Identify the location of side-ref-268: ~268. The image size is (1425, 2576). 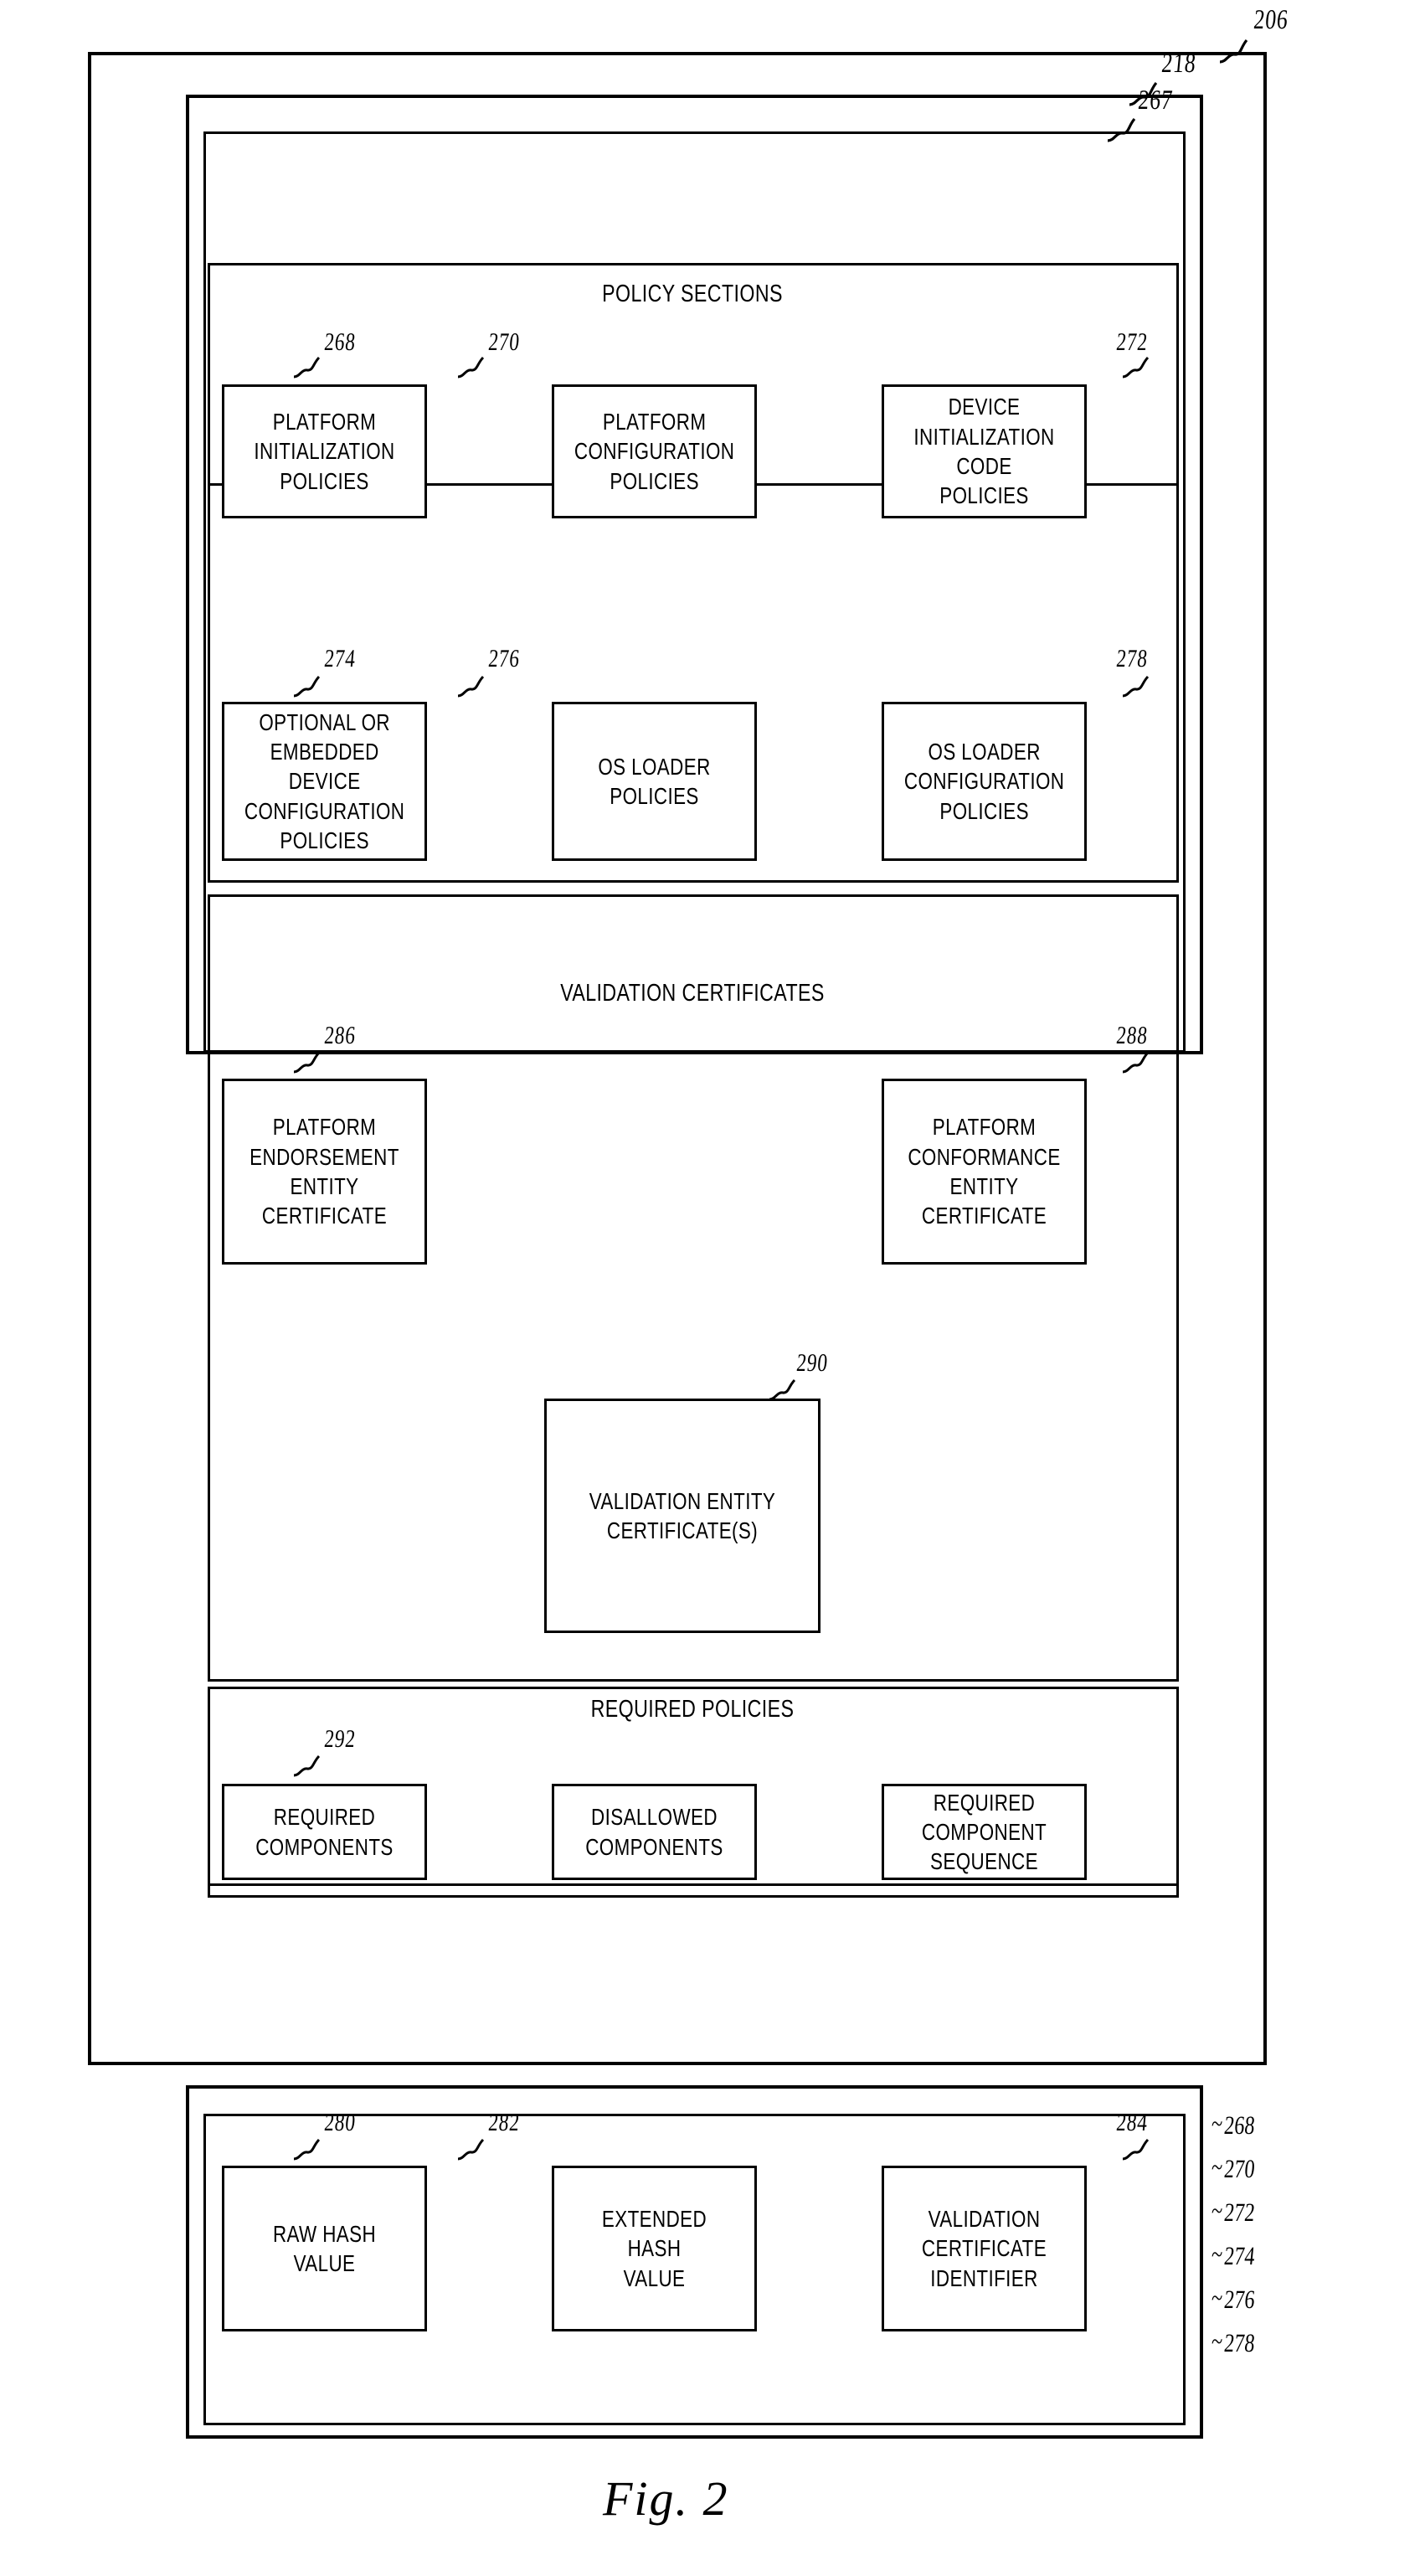
(1233, 2124).